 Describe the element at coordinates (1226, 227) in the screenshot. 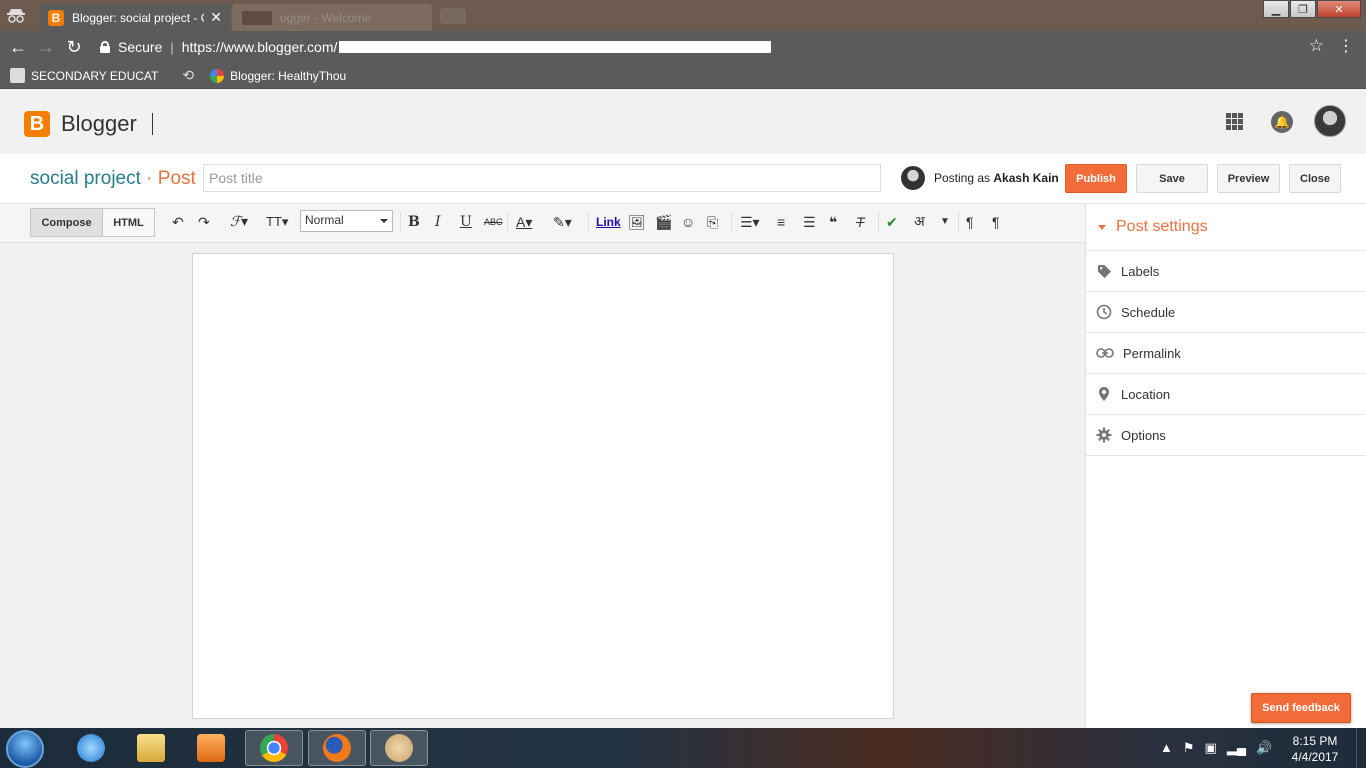

I see `post-settings-header: Post settings` at that location.